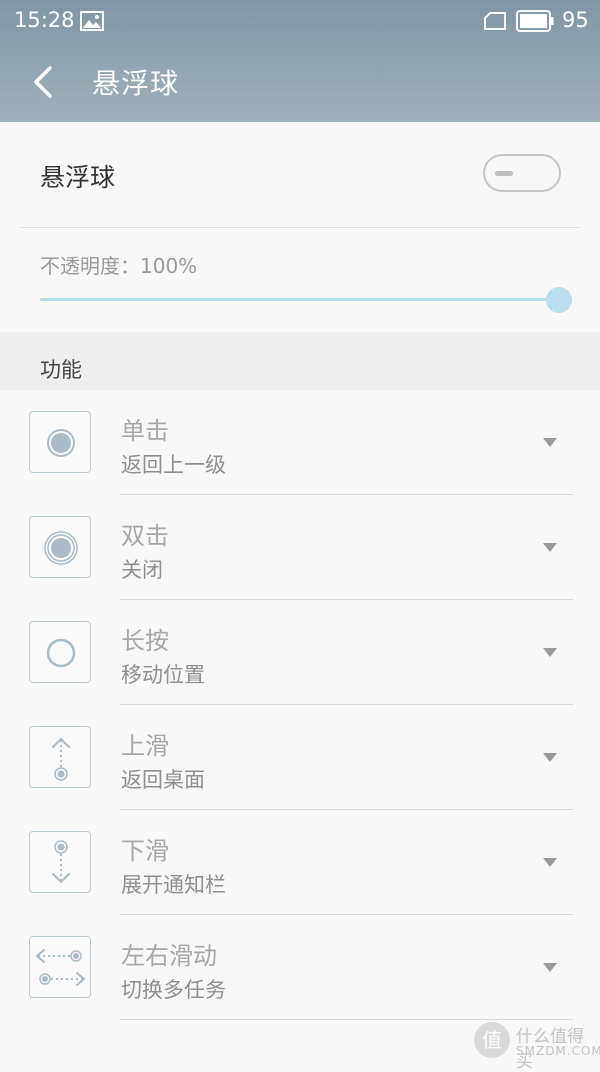 Image resolution: width=600 pixels, height=1072 pixels. Describe the element at coordinates (60, 652) in the screenshot. I see `long-press-icon` at that location.